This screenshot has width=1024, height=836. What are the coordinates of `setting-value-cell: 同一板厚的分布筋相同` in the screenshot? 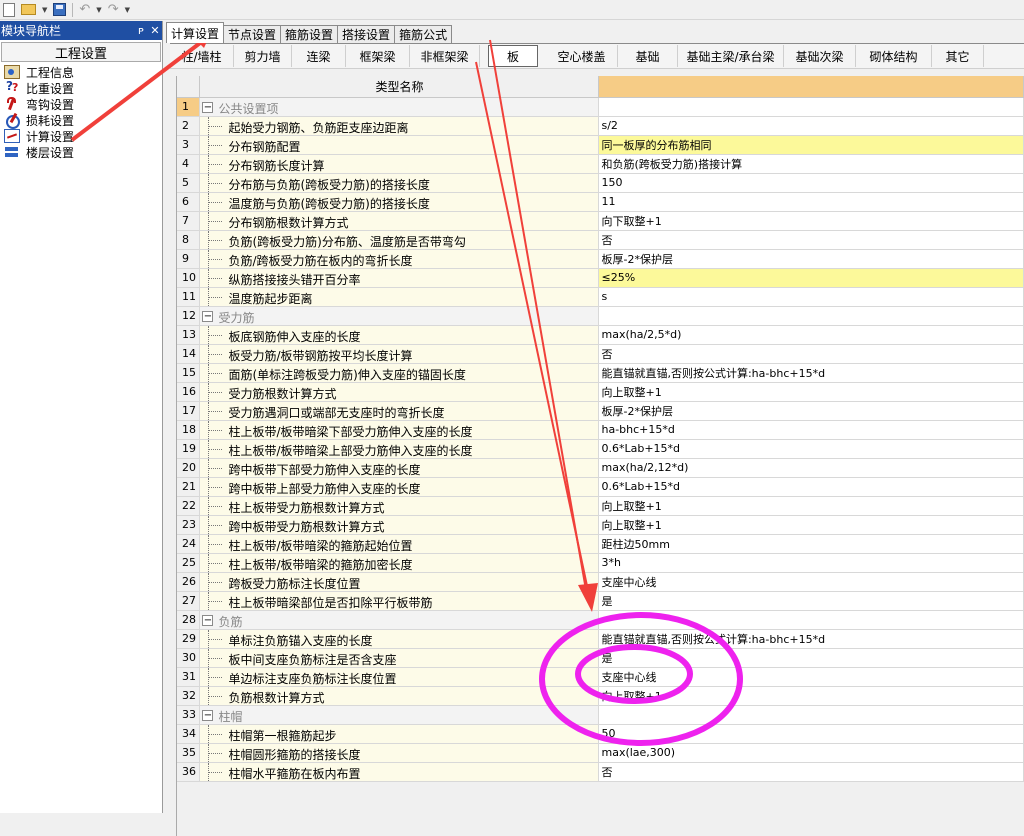 It's located at (811, 145).